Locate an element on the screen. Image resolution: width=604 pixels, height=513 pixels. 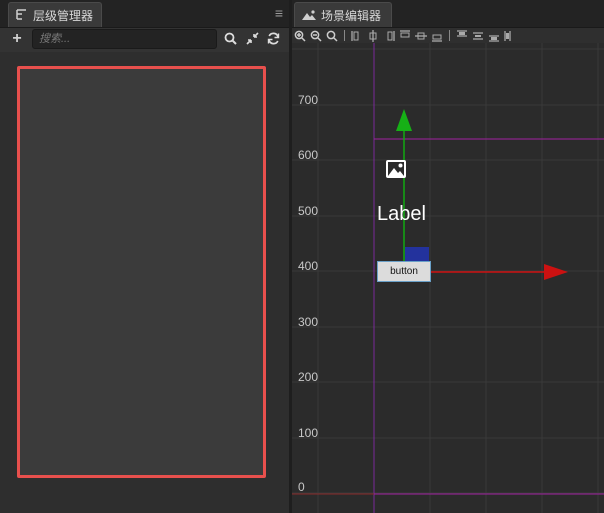
align-top-icon is located at coordinates (405, 35).